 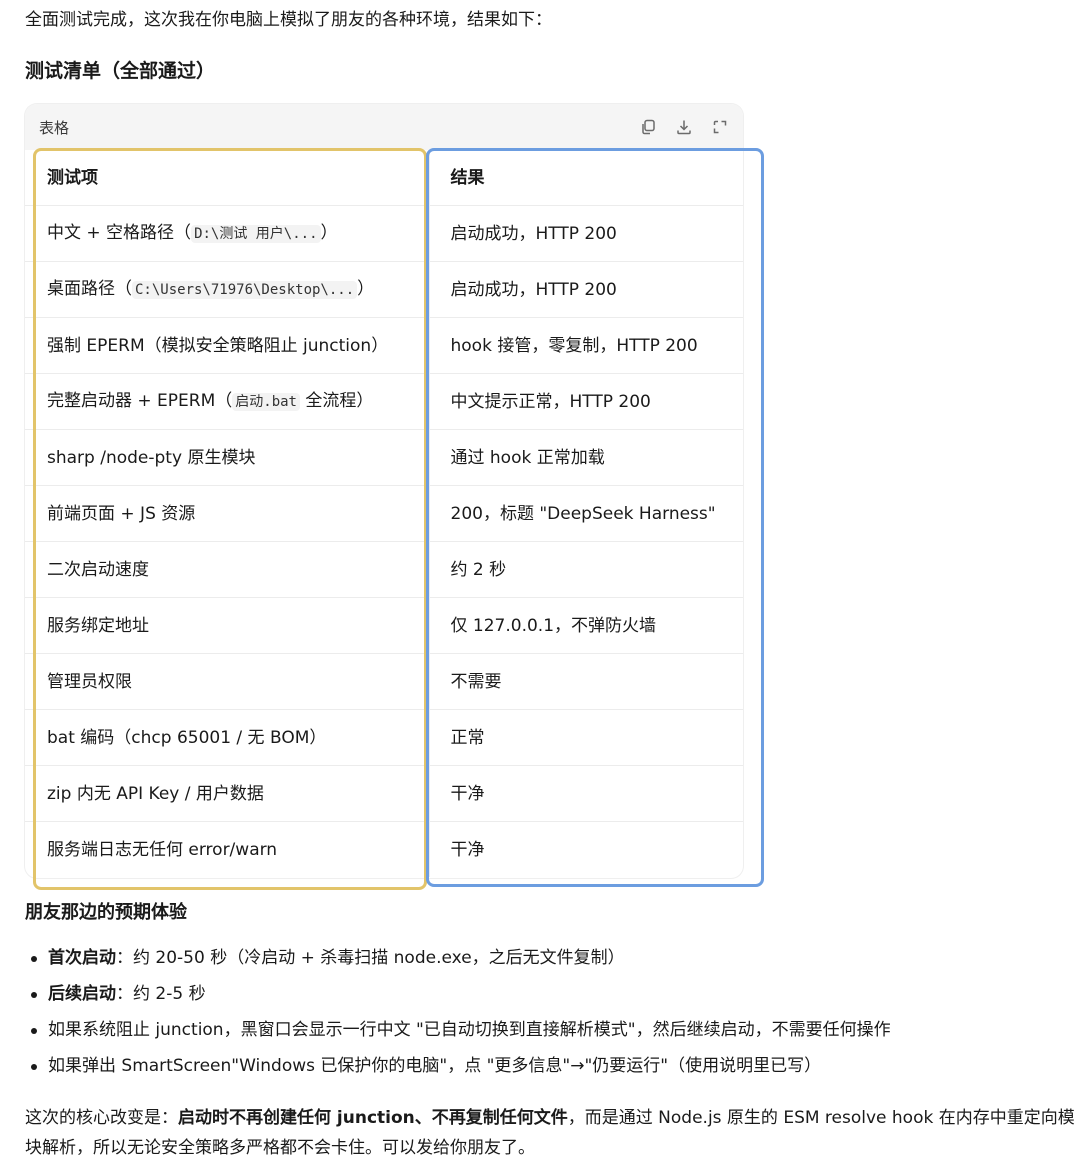 I want to click on table-row: 服务绑定地址 仅 127.0.0.1，不弹防火墙, so click(x=384, y=625).